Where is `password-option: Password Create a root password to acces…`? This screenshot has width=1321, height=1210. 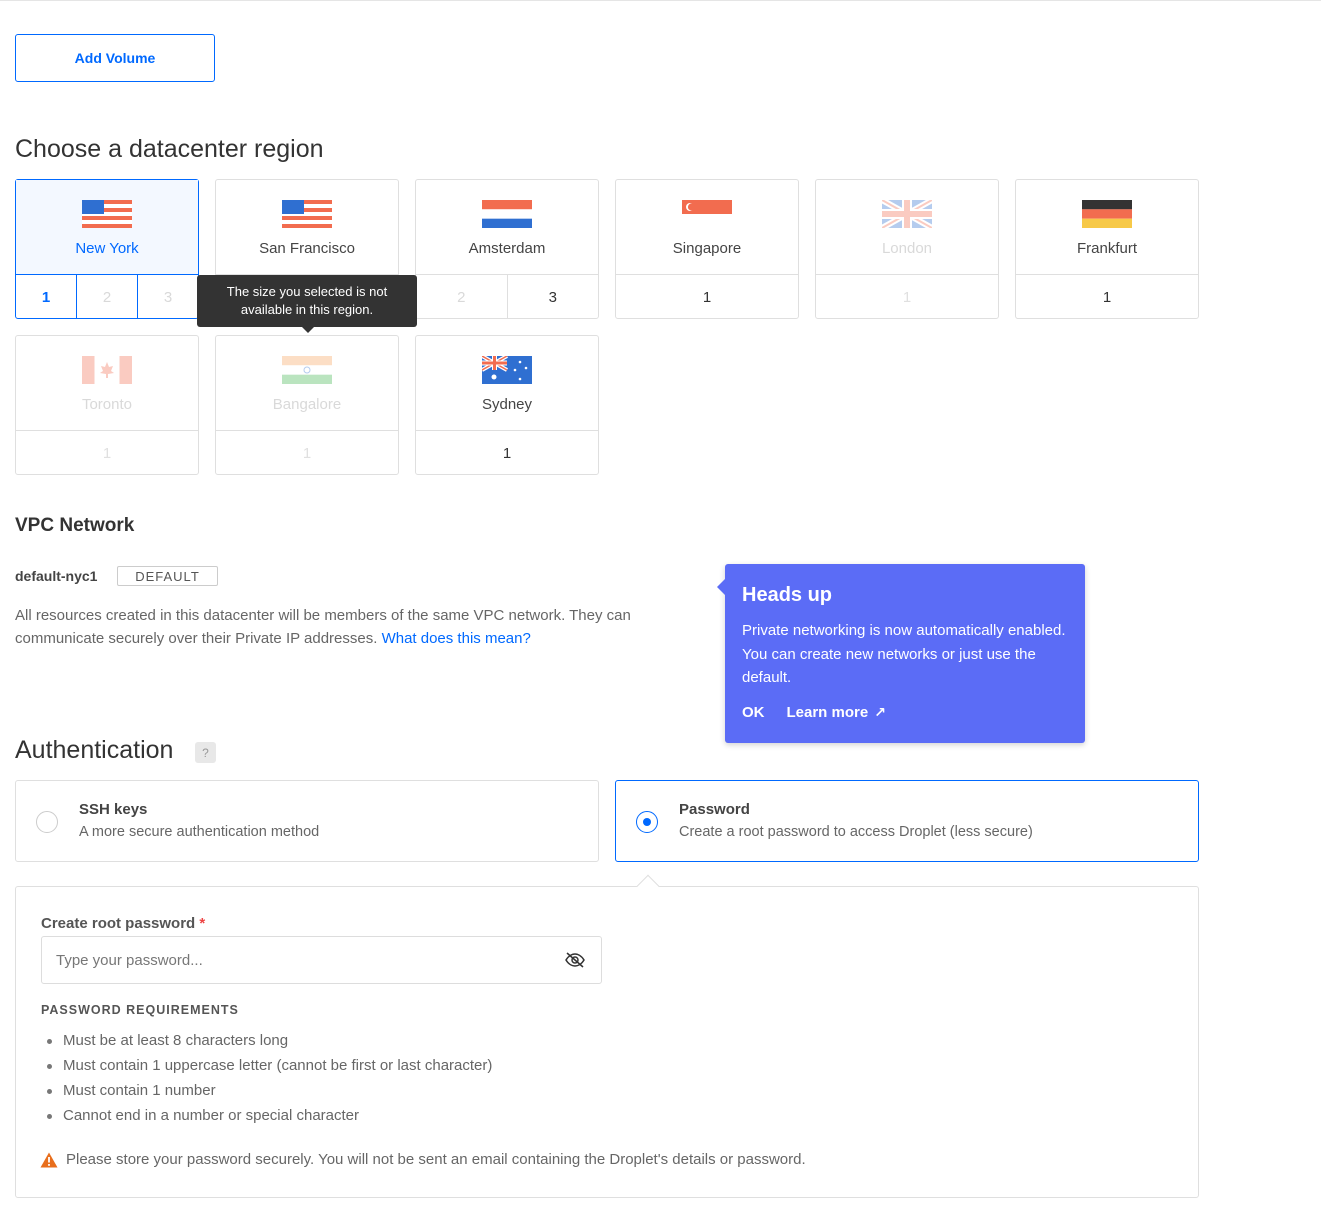 password-option: Password Create a root password to acces… is located at coordinates (907, 821).